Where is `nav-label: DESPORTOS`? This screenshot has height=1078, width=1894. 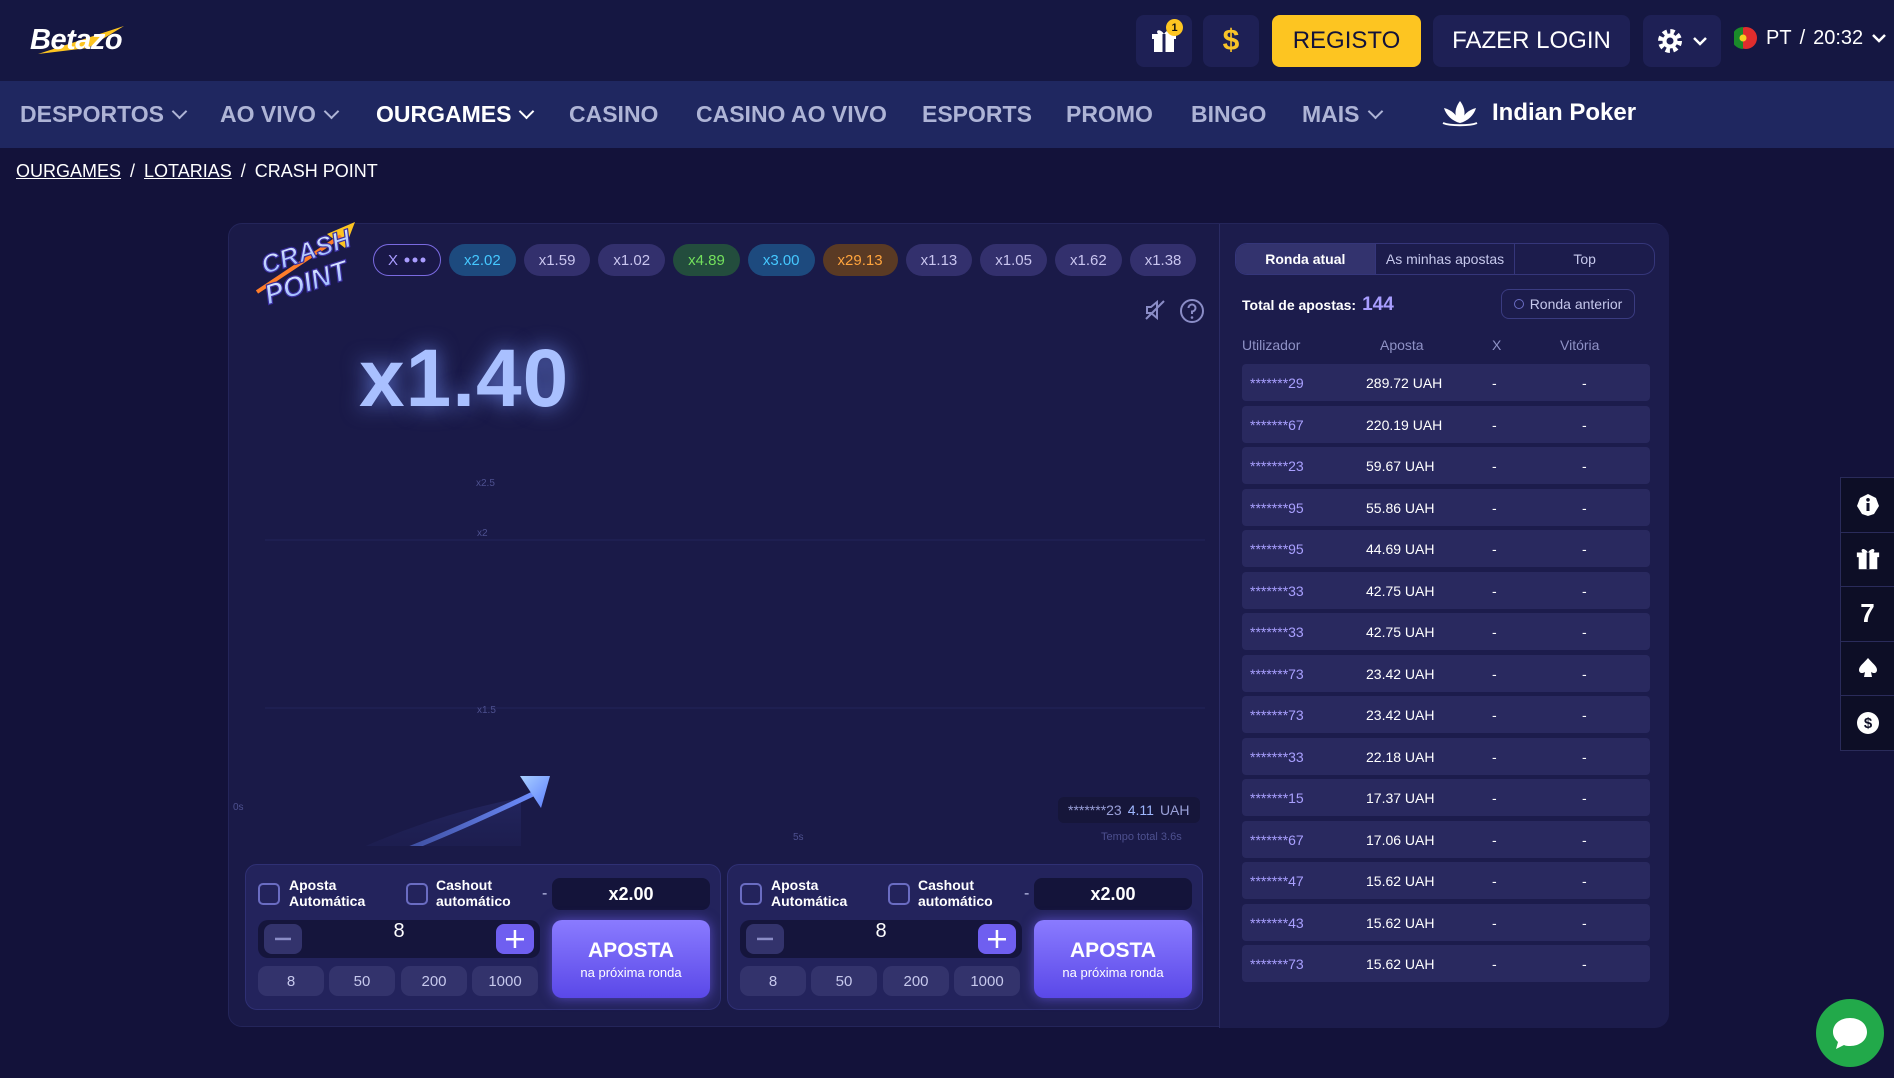 nav-label: DESPORTOS is located at coordinates (92, 114).